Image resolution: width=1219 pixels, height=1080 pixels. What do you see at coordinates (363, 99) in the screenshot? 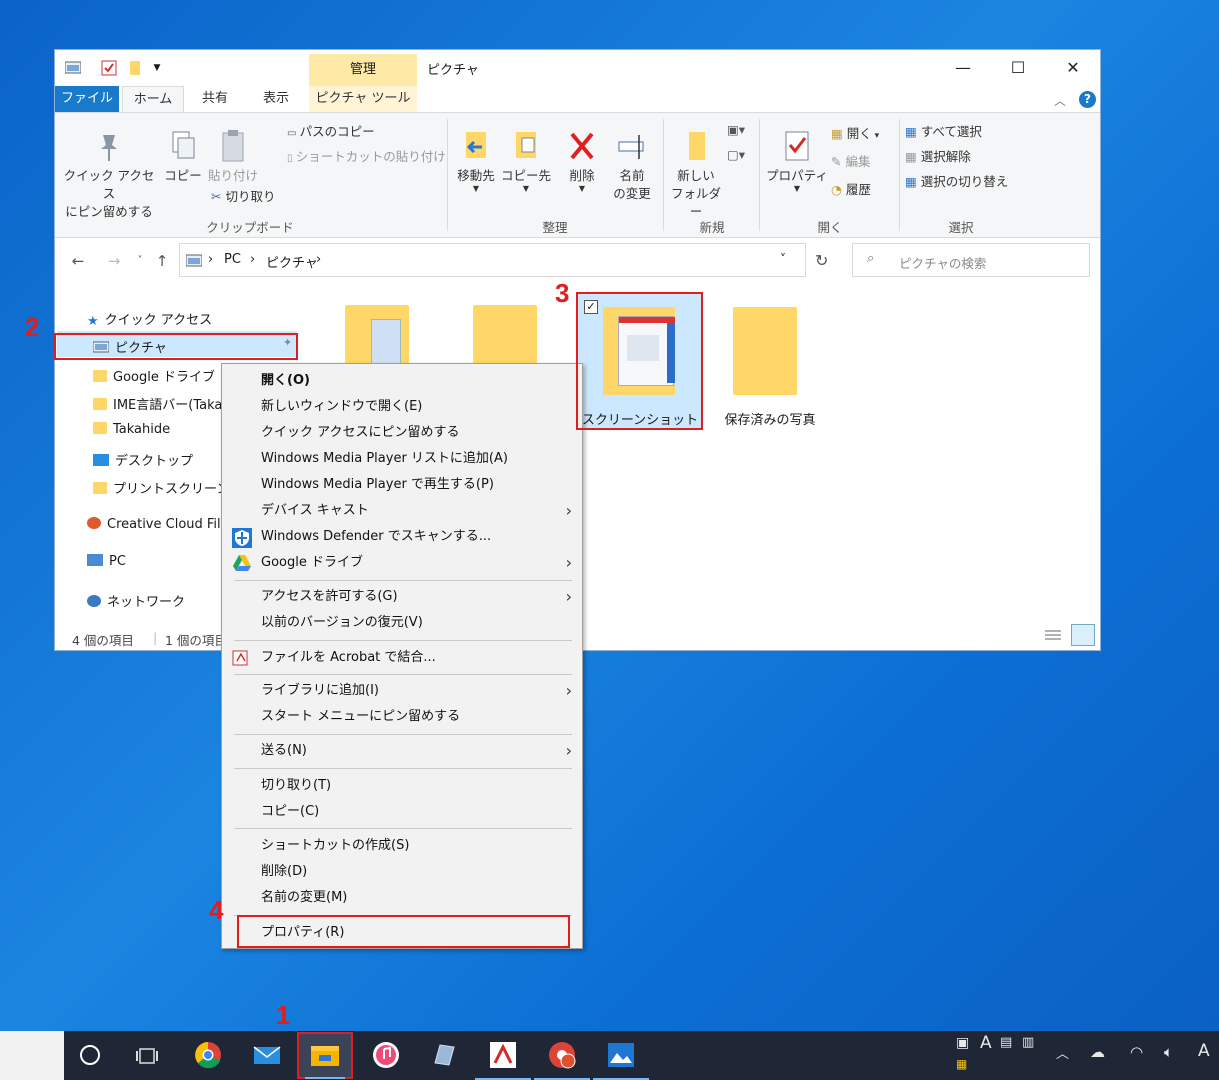
I see `tab-picture-tools: ピクチャ ツール` at bounding box center [363, 99].